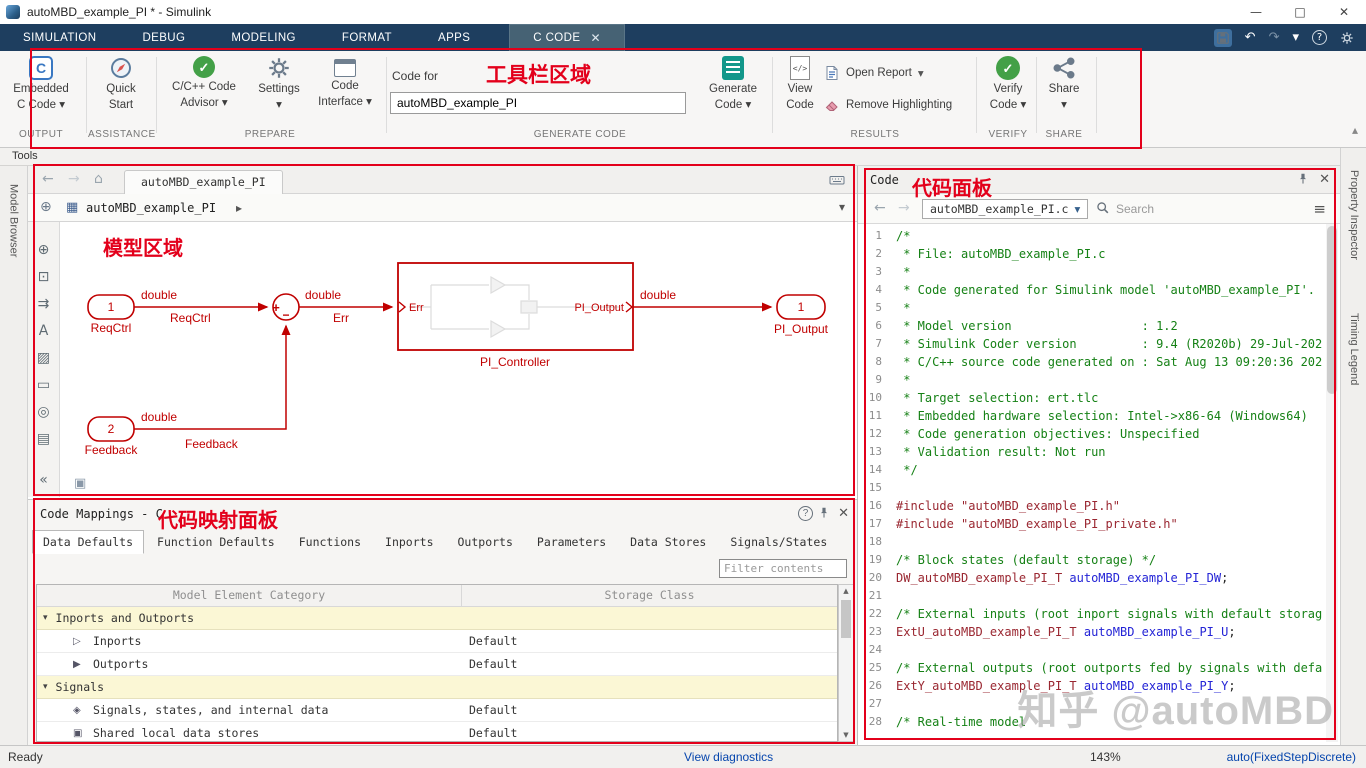  Describe the element at coordinates (88, 542) in the screenshot. I see `mappings-tab-data-defaults: Data Defaults` at that location.